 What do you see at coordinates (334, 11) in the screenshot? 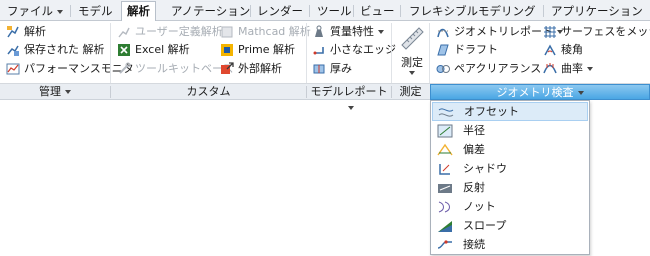
I see `tab-tools: ツール` at bounding box center [334, 11].